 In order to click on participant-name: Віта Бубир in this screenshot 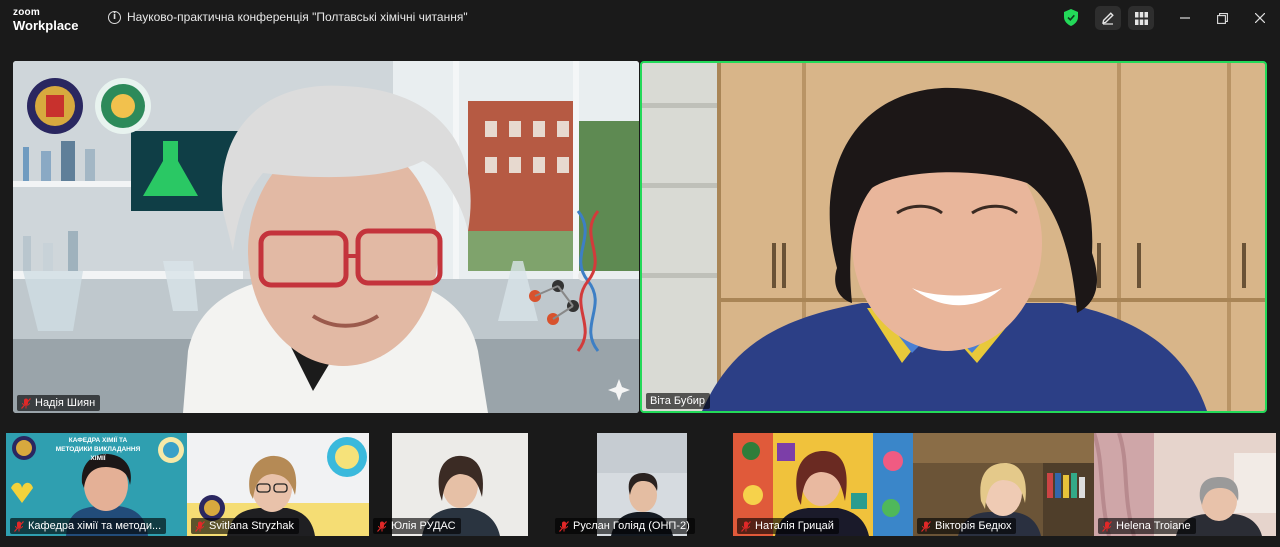, I will do `click(678, 401)`.